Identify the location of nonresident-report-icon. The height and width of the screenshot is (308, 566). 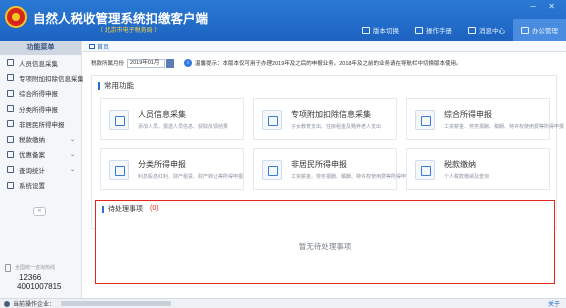
(272, 170).